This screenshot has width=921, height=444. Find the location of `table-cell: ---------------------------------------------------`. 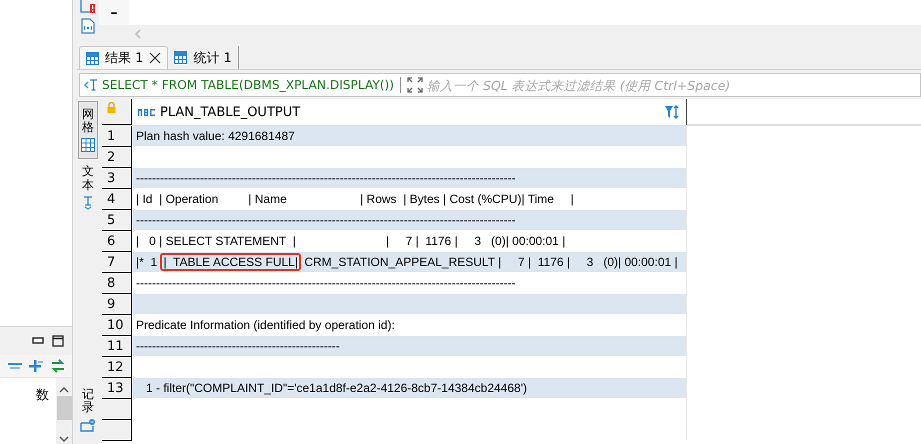

table-cell: --------------------------------------------------- is located at coordinates (409, 346).